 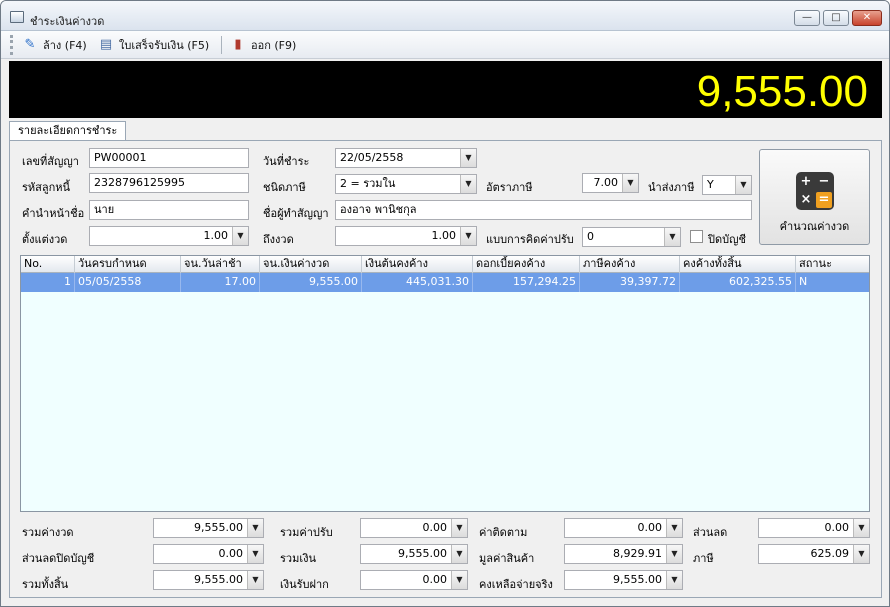 What do you see at coordinates (48, 282) in the screenshot?
I see `cell-no: 1` at bounding box center [48, 282].